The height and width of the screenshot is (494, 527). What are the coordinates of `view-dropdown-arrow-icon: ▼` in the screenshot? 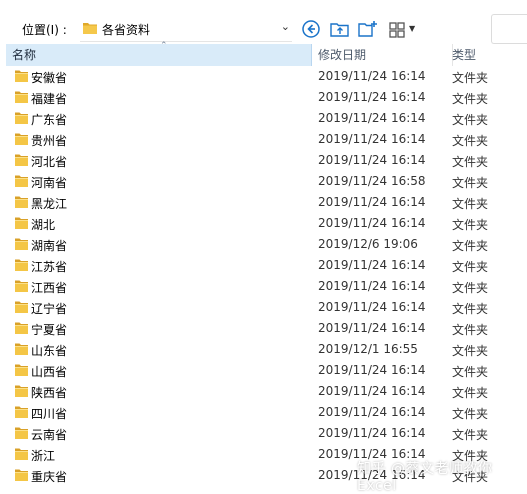 It's located at (412, 28).